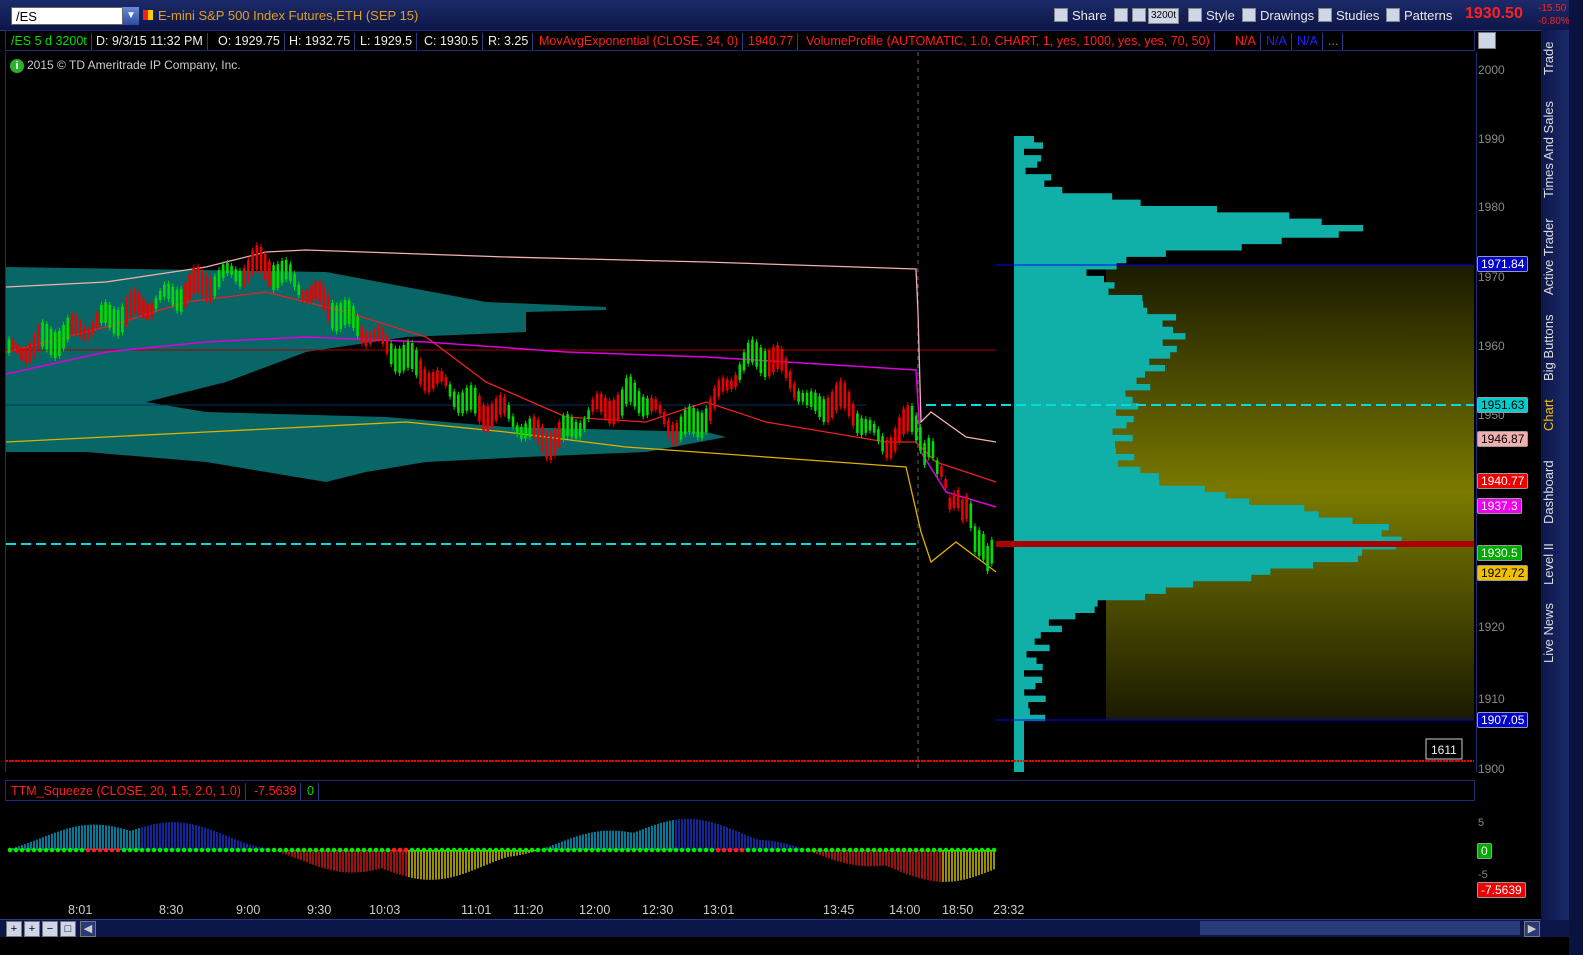 The width and height of the screenshot is (1583, 955). Describe the element at coordinates (1246, 41) in the screenshot. I see `vp-value-1: N/A` at that location.